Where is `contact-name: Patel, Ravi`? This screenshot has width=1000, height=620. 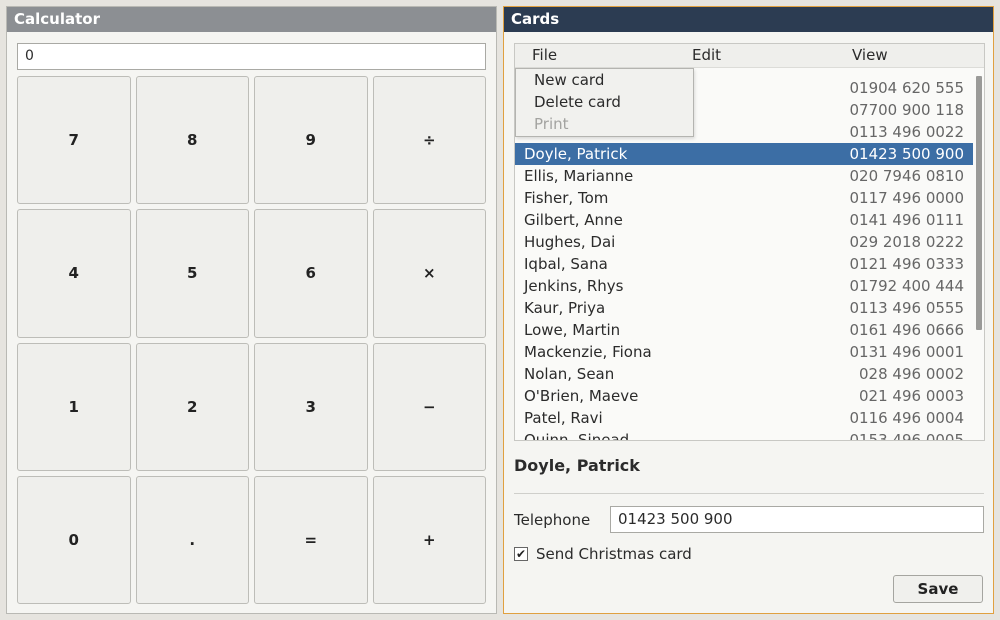 contact-name: Patel, Ravi is located at coordinates (563, 418).